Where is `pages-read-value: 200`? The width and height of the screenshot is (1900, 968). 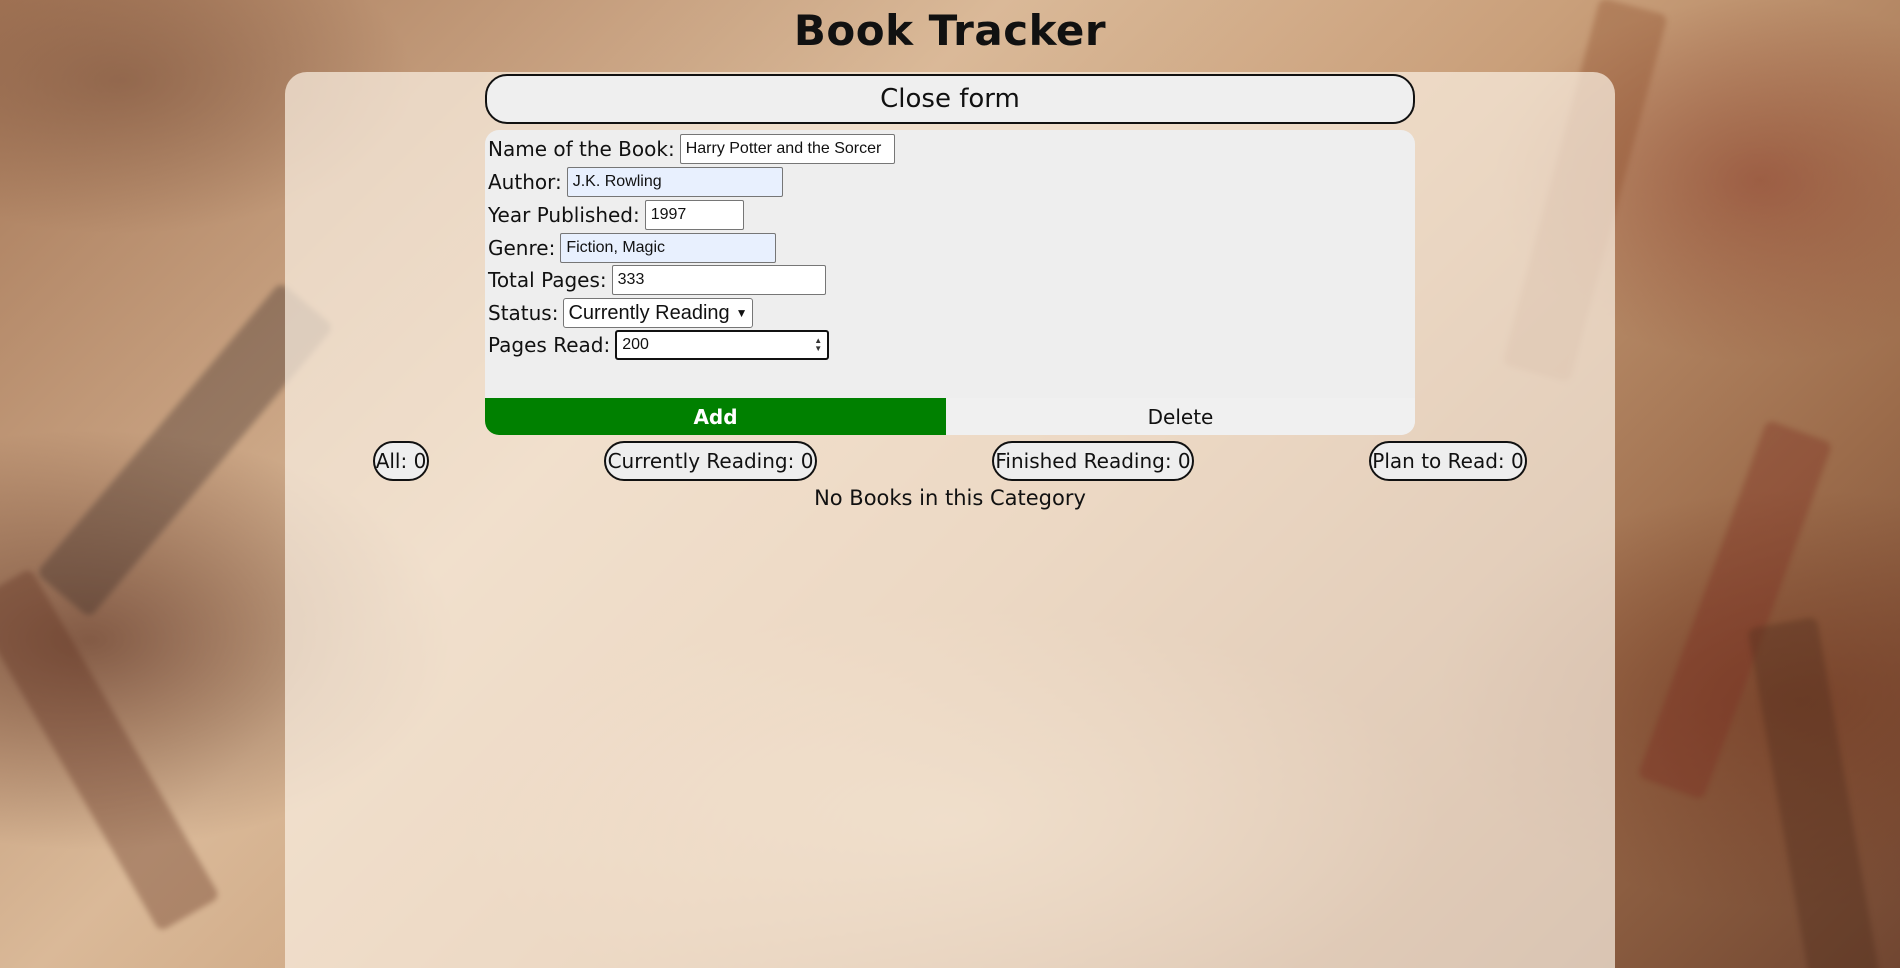
pages-read-value: 200 is located at coordinates (635, 344).